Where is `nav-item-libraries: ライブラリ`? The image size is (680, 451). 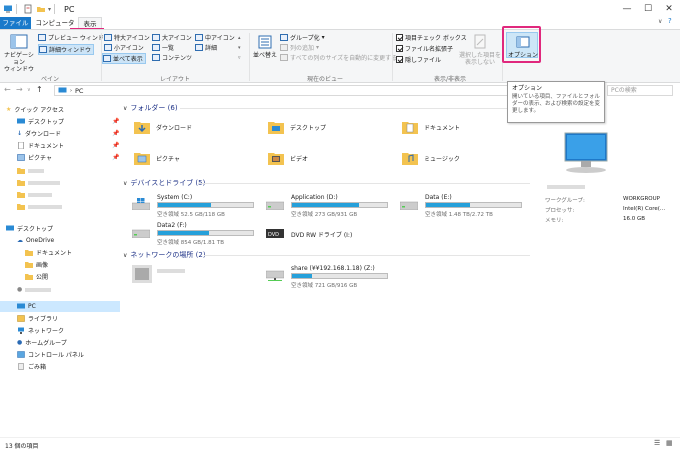 nav-item-libraries: ライブラリ is located at coordinates (37, 318).